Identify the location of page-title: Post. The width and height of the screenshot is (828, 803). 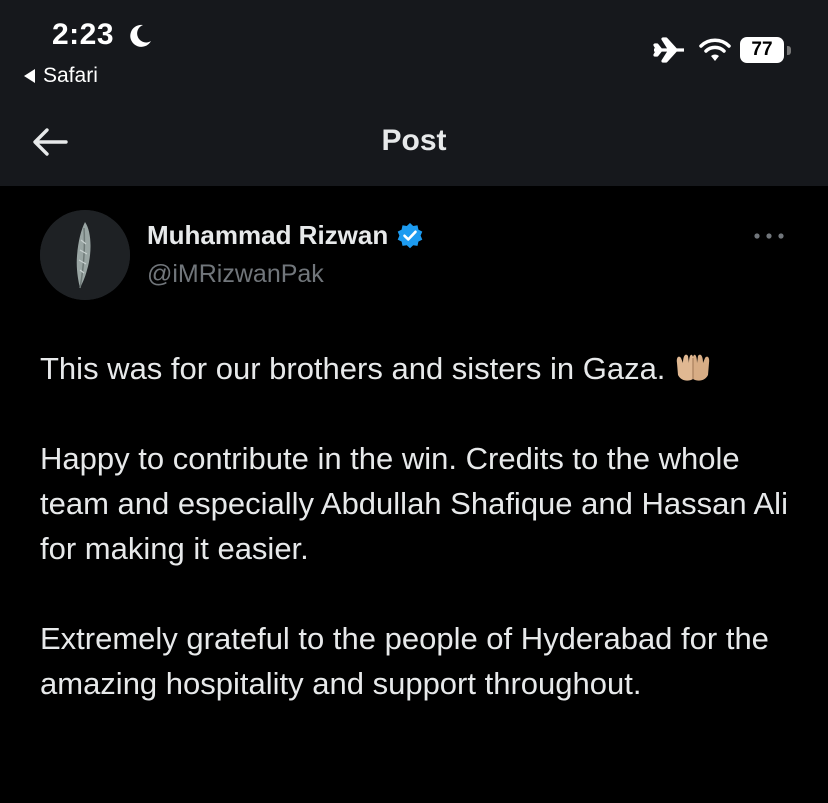
(414, 140).